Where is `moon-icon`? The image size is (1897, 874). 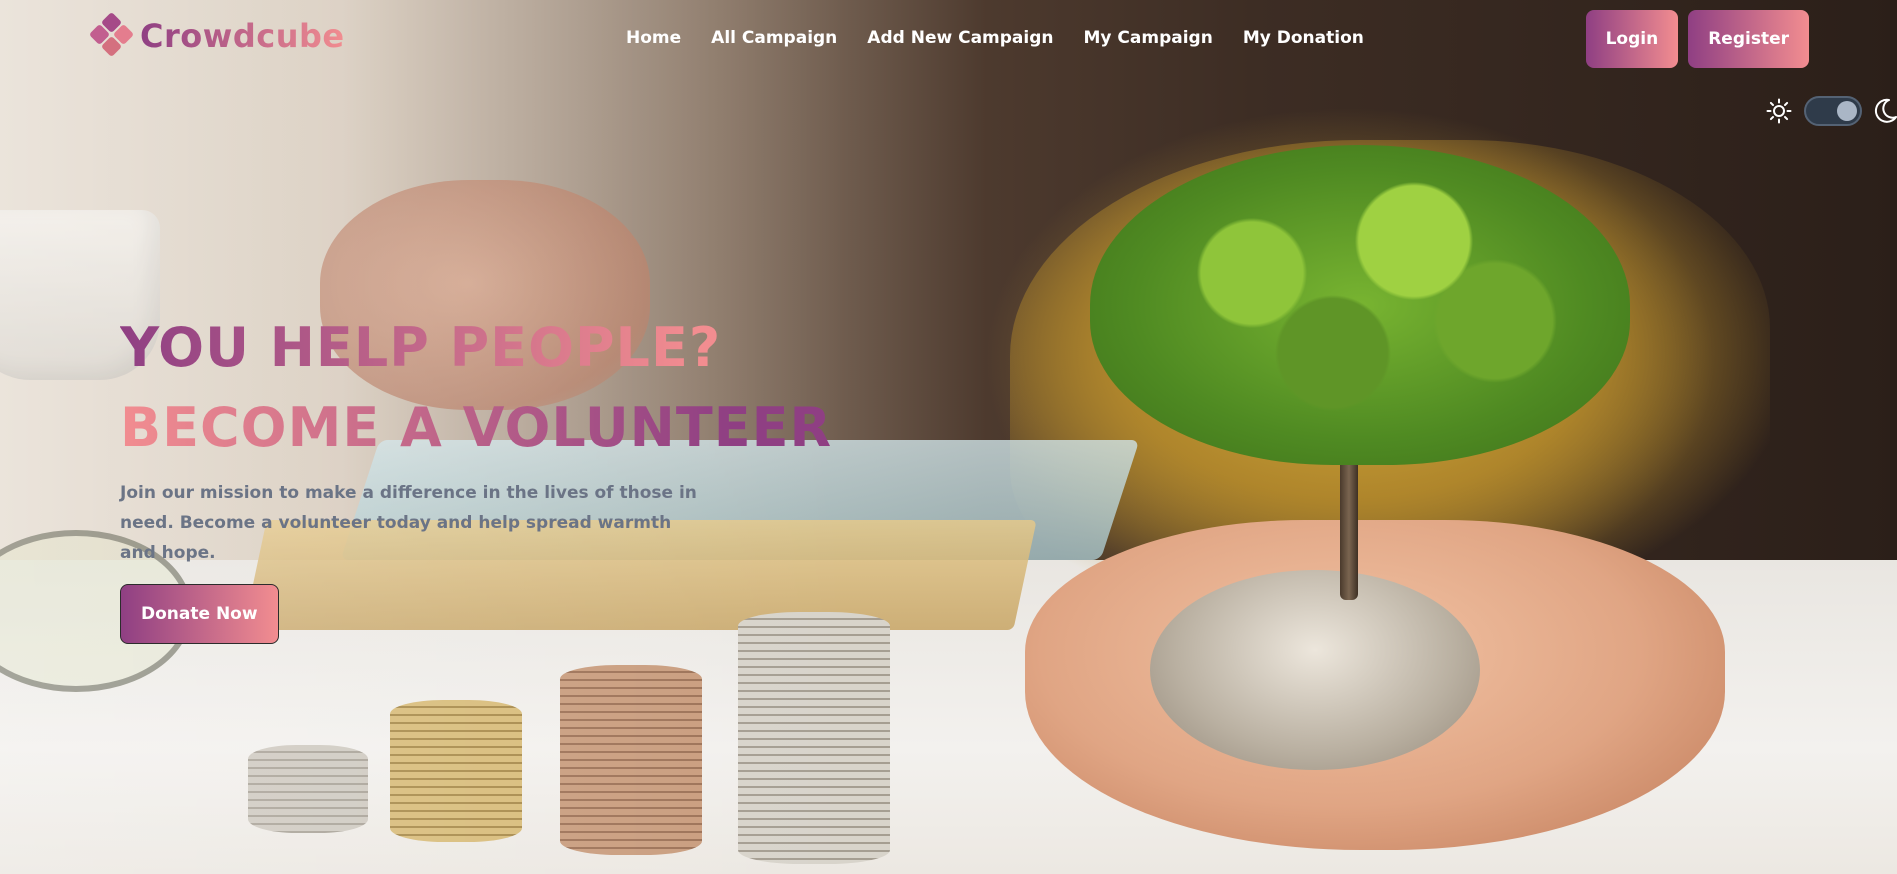 moon-icon is located at coordinates (1885, 111).